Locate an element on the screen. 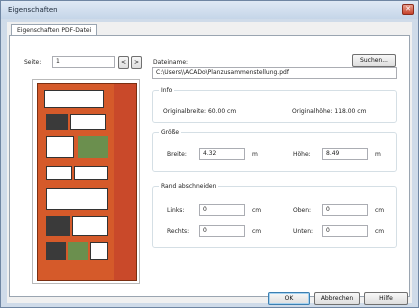  width-input: 4.32 is located at coordinates (222, 154).